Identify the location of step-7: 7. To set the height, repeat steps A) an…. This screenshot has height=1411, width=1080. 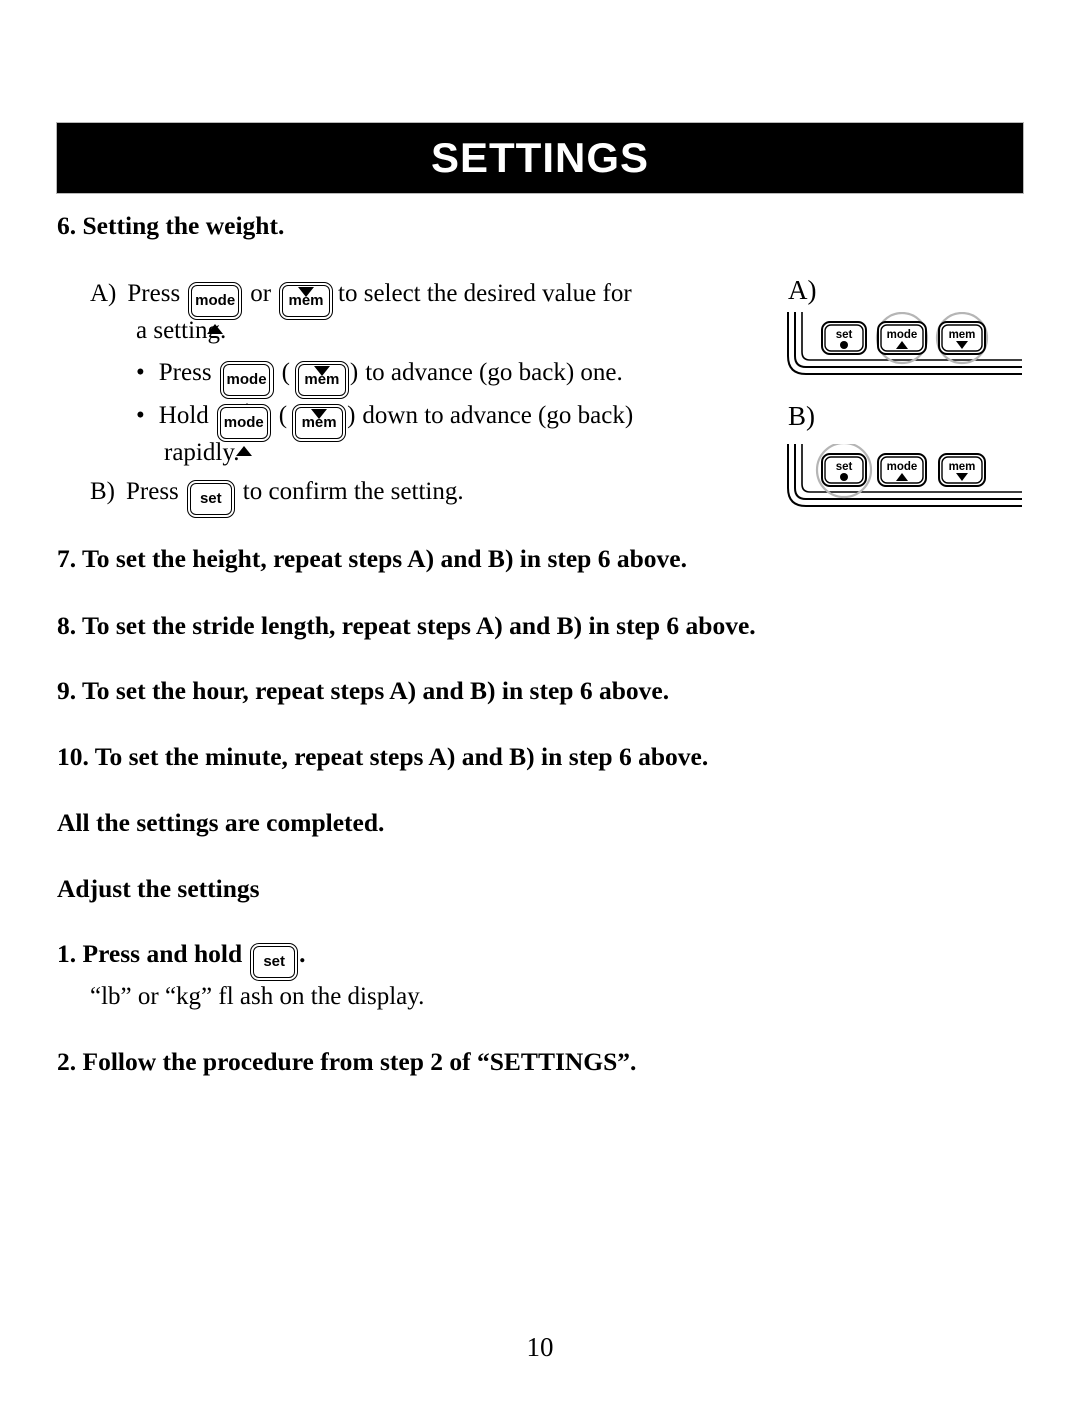
(372, 558).